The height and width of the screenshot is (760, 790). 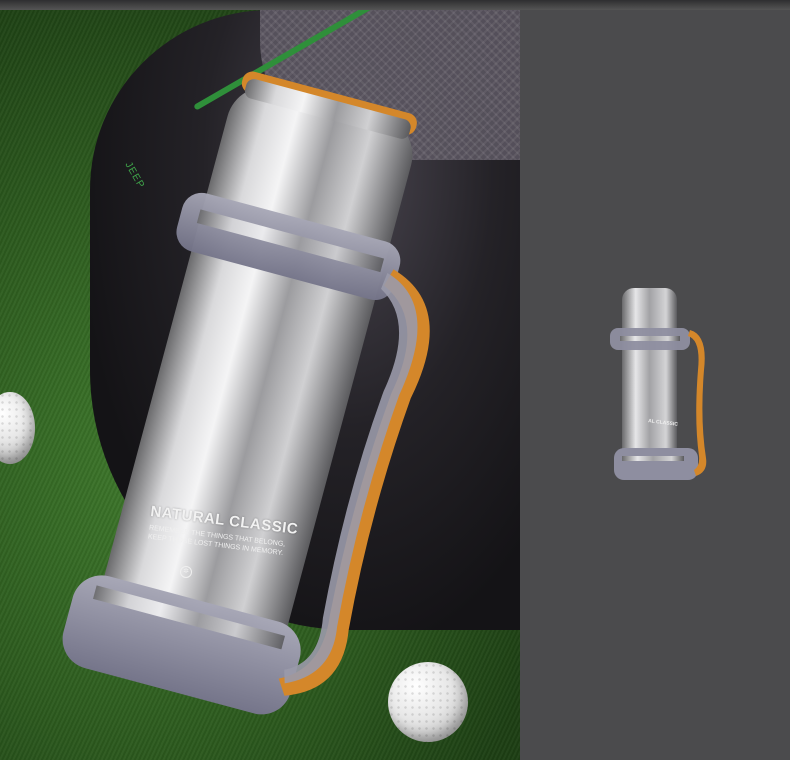 What do you see at coordinates (658, 384) in the screenshot?
I see `thermos-bottle-small` at bounding box center [658, 384].